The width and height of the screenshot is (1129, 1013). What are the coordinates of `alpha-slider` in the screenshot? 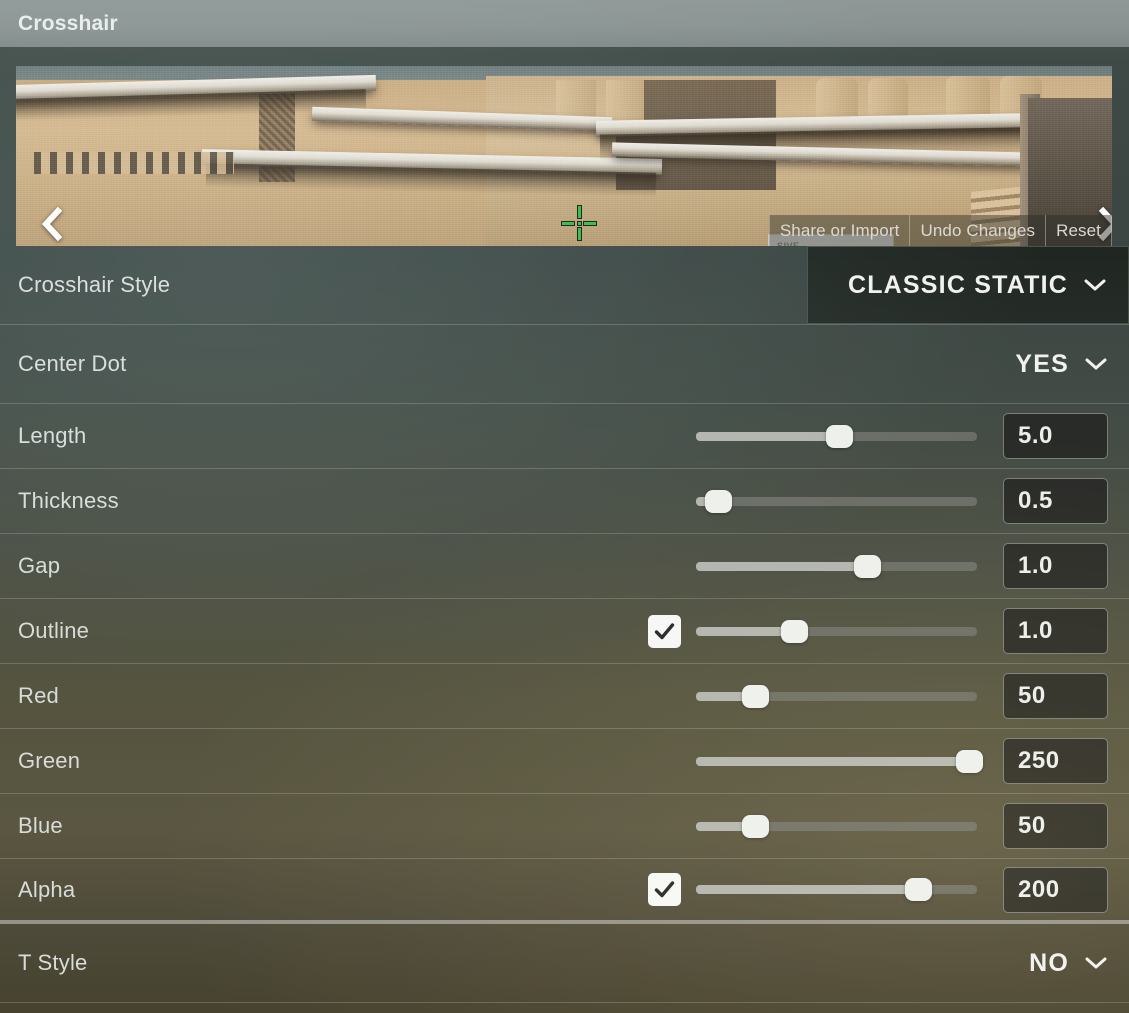 It's located at (836, 889).